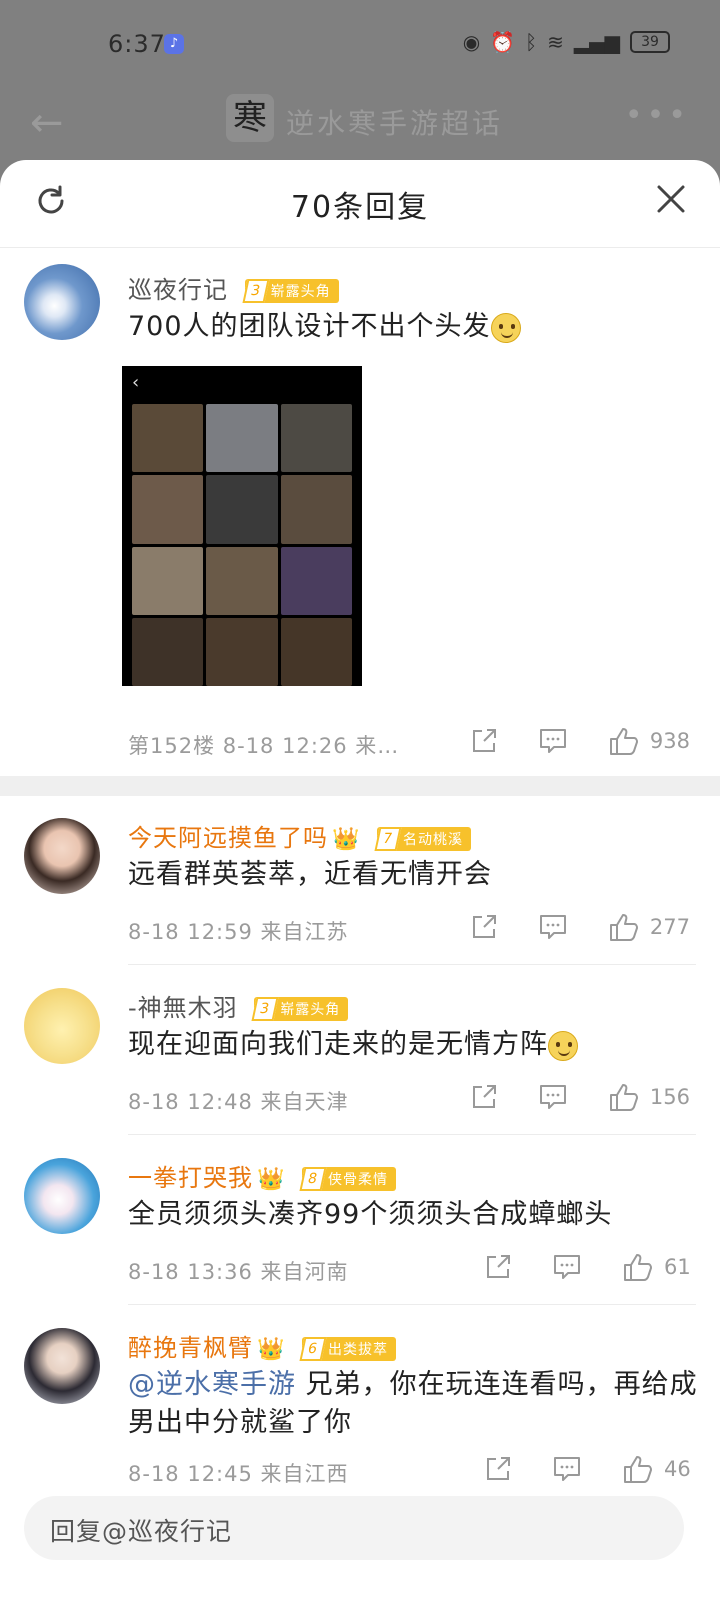  Describe the element at coordinates (47, 123) in the screenshot. I see `back-arrow-icon: ←` at that location.